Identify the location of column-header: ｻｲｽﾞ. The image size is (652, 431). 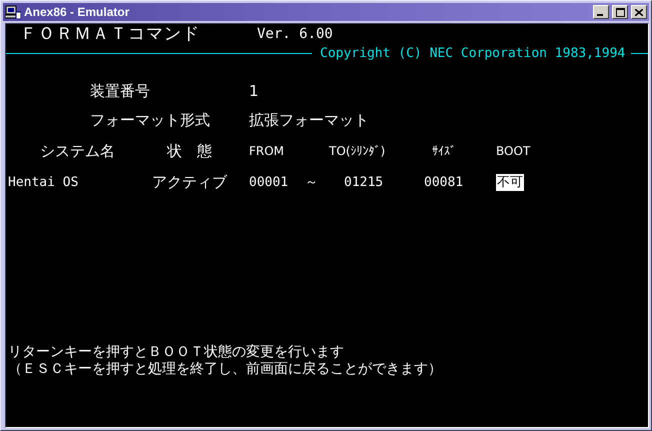
(444, 151).